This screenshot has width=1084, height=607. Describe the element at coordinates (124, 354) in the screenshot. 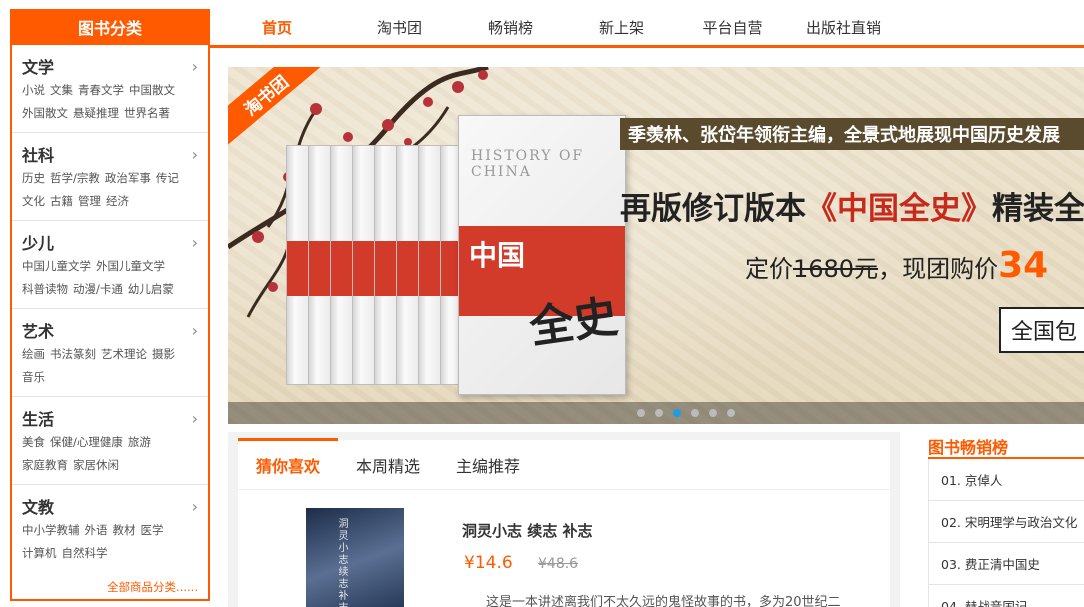

I see `category-link: 艺术理论` at that location.